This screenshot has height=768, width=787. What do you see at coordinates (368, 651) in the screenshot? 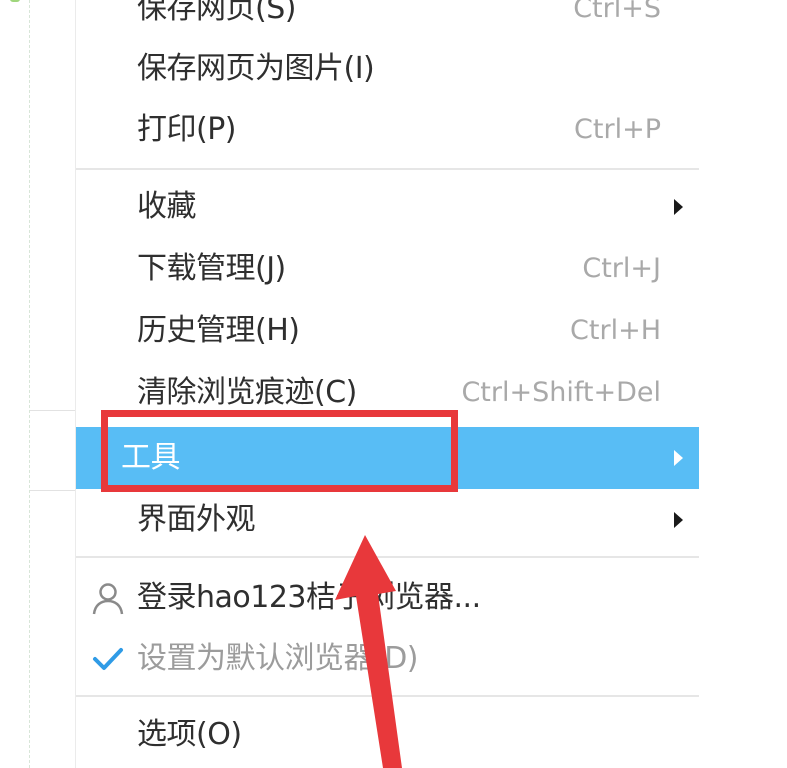
I see `annotation-arrow` at bounding box center [368, 651].